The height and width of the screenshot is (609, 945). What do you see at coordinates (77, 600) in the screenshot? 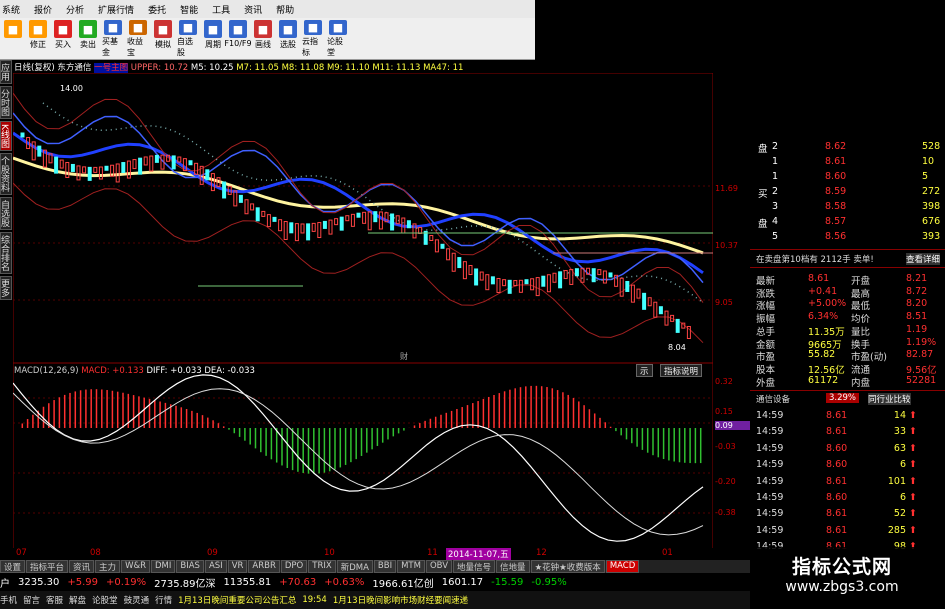
I see `ticker-item: 解盘` at bounding box center [77, 600].